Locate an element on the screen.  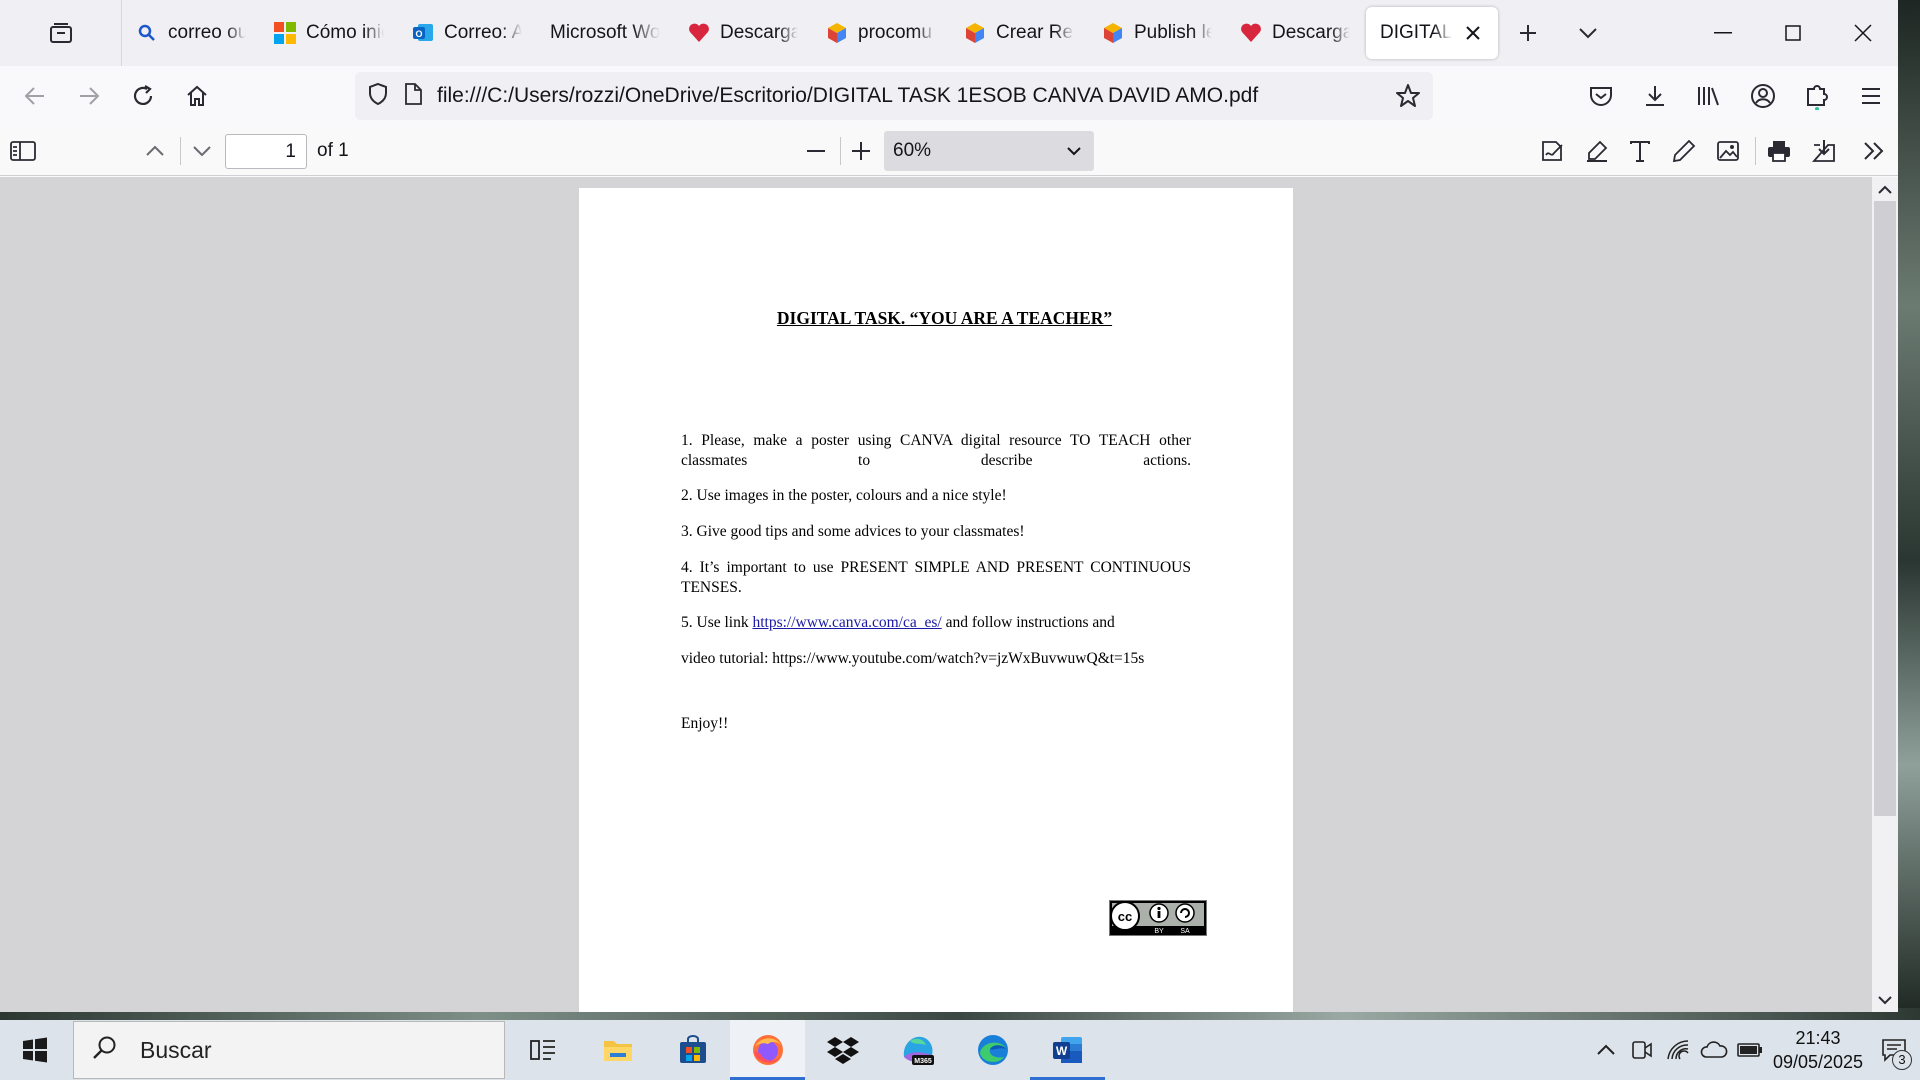
word-icon: W is located at coordinates (1067, 1050).